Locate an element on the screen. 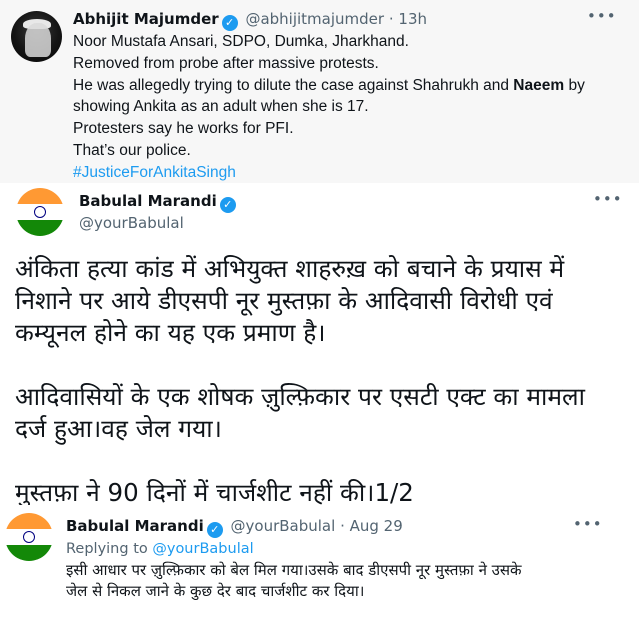 Image resolution: width=639 pixels, height=628 pixels. tweet-header: Babulal Marandi ✓ is located at coordinates (159, 202).